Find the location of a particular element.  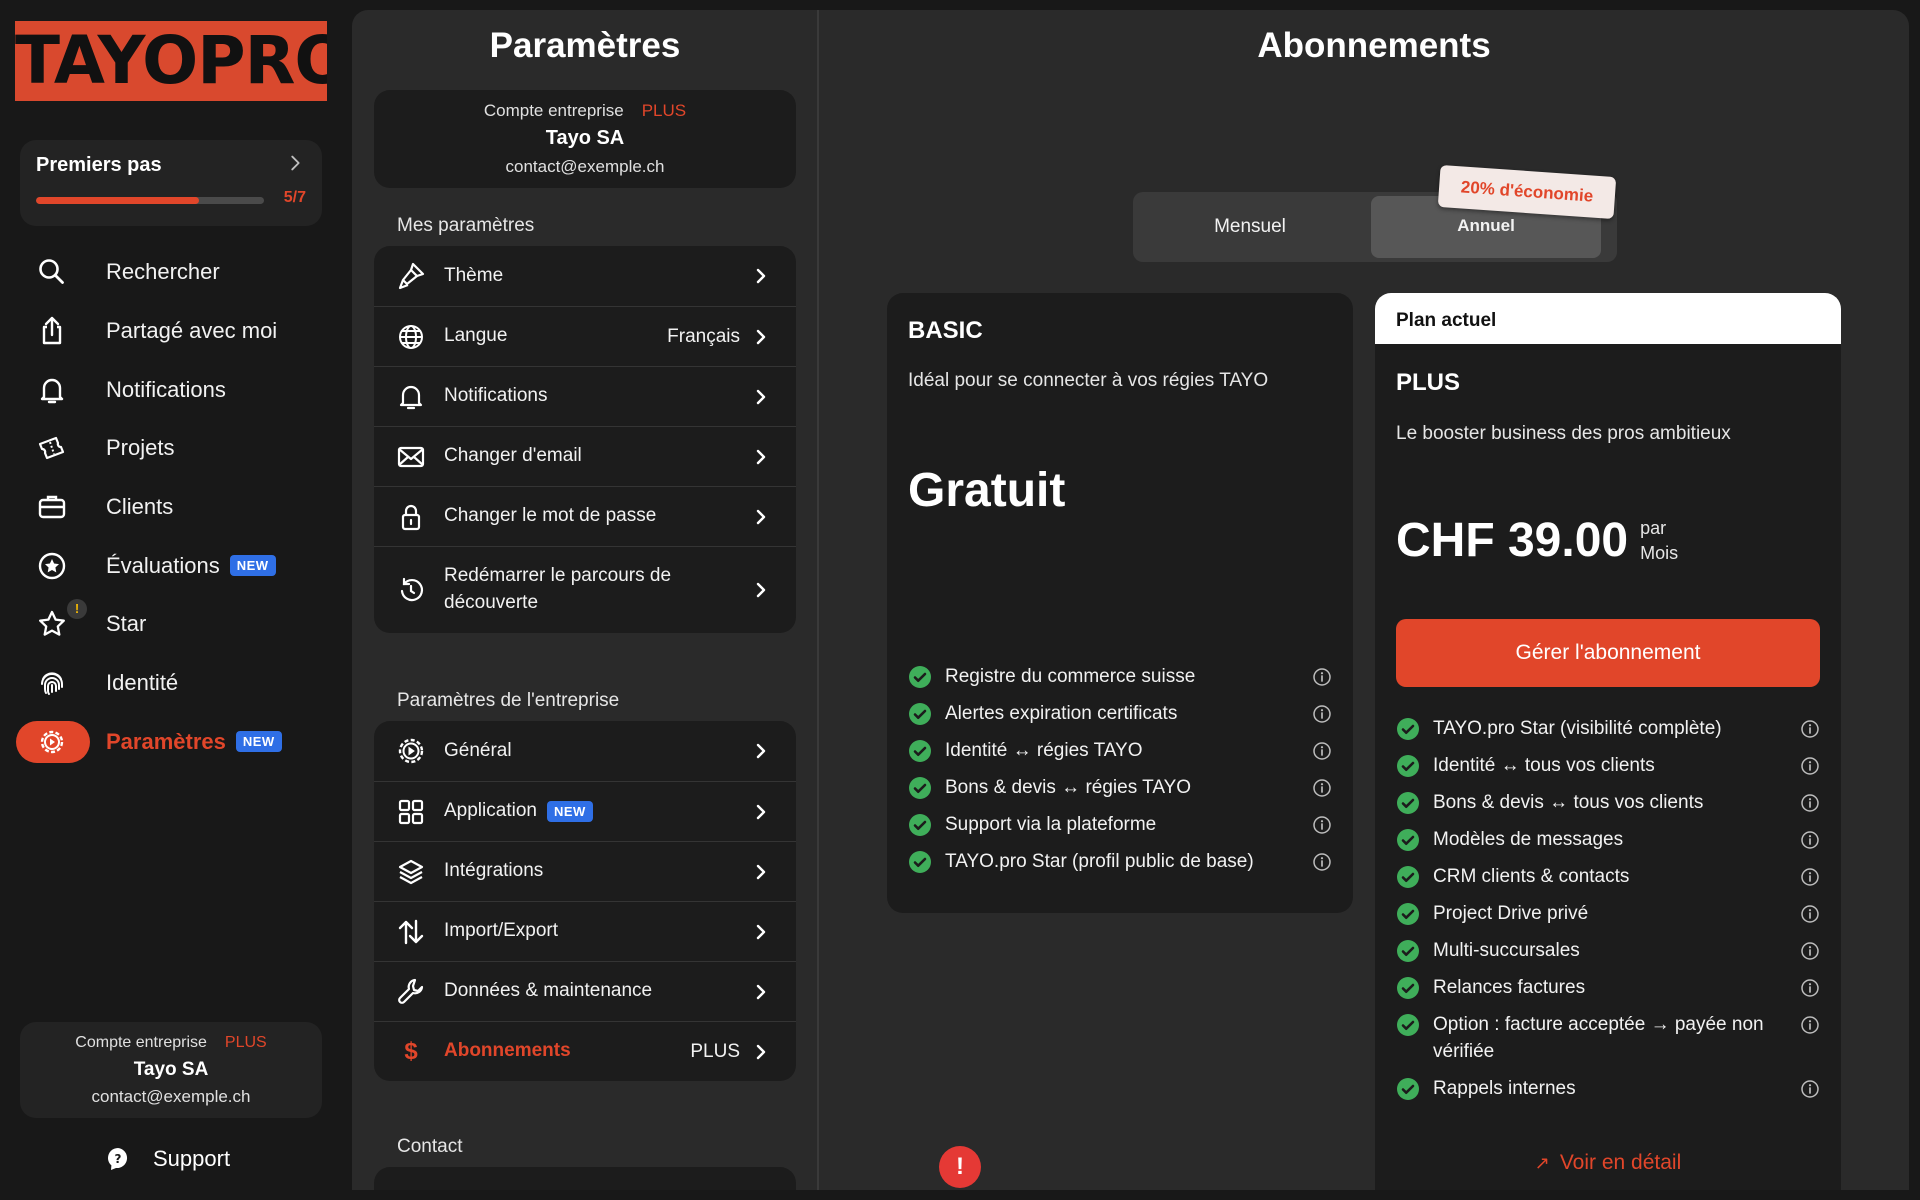

company-settings-heading: Paramètres de l'entreprise is located at coordinates (508, 700).